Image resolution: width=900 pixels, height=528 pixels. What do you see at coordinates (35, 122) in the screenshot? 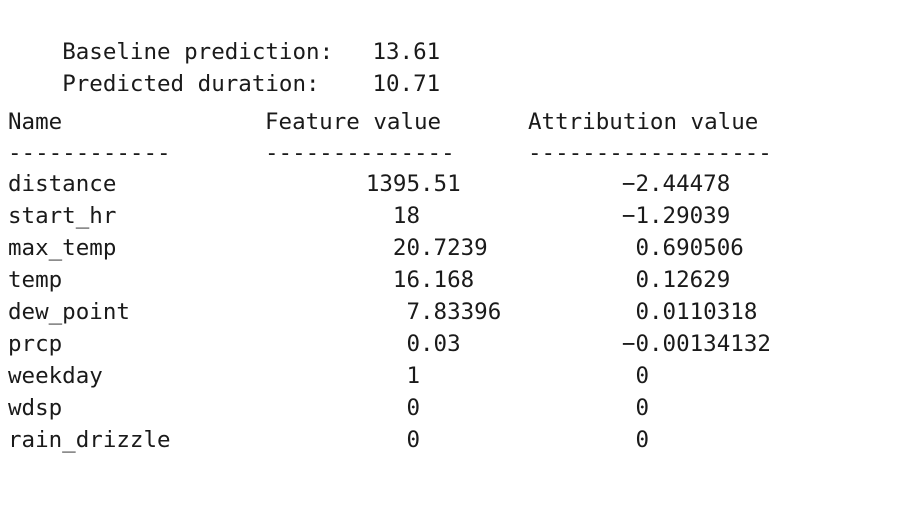
I see `column-header-name: Name` at bounding box center [35, 122].